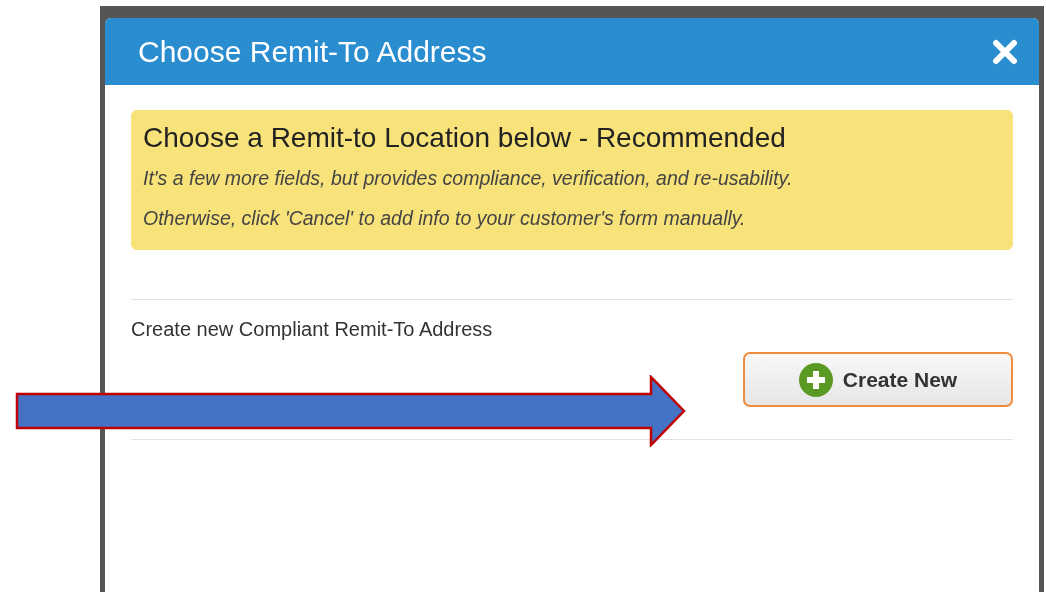  I want to click on plus-icon, so click(815, 379).